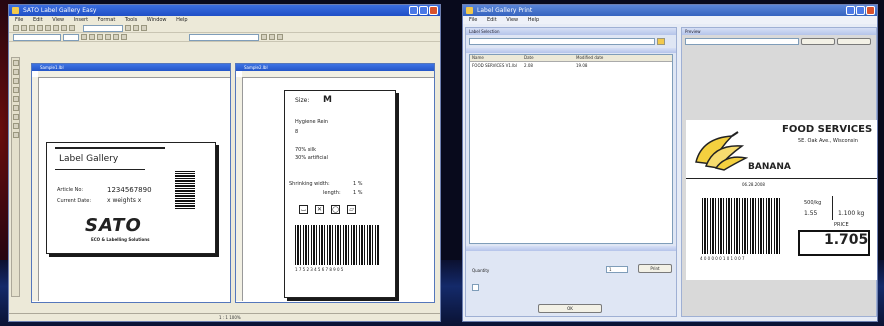  I want to click on material-line-1: 70% silk, so click(305, 150).